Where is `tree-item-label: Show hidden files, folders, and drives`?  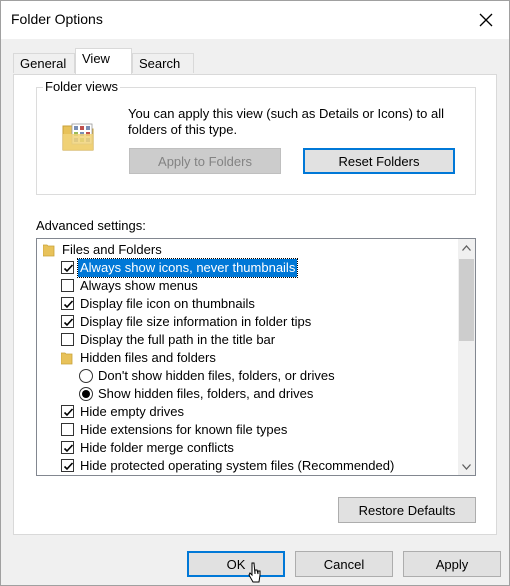 tree-item-label: Show hidden files, folders, and drives is located at coordinates (206, 393).